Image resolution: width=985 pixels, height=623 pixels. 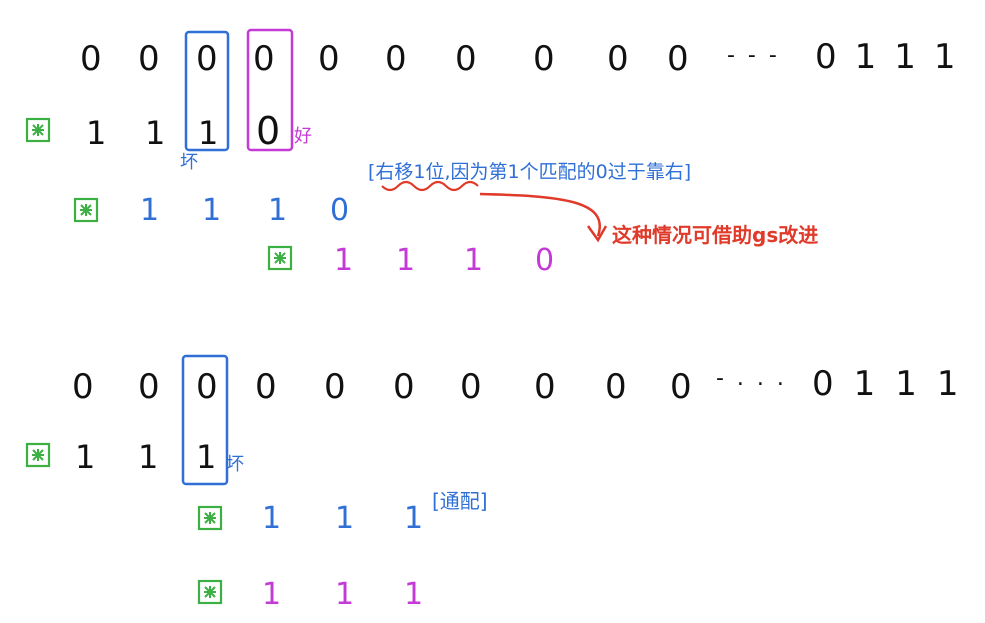 I want to click on red-arrowhead, so click(x=597, y=234).